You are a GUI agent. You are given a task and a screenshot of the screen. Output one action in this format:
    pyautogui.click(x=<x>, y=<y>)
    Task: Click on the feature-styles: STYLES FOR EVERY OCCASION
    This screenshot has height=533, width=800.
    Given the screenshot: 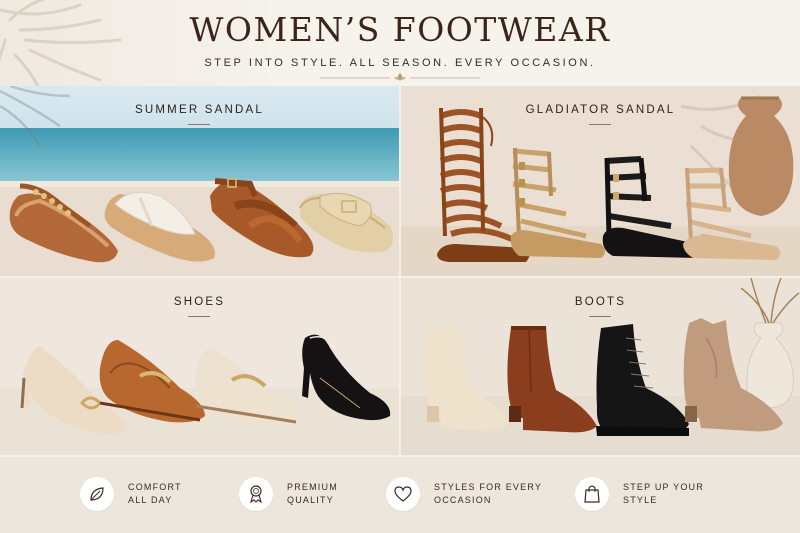 What is the action you would take?
    pyautogui.click(x=465, y=494)
    